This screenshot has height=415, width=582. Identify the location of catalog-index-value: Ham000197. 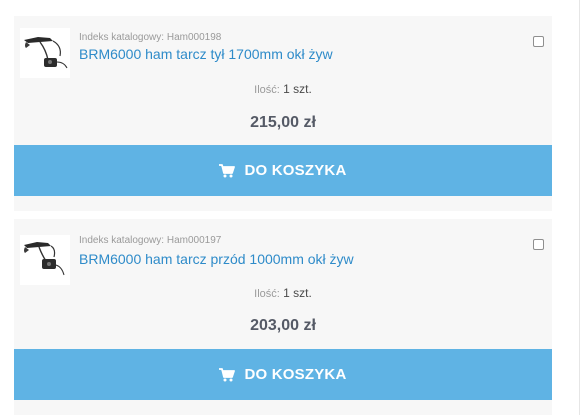
(194, 240).